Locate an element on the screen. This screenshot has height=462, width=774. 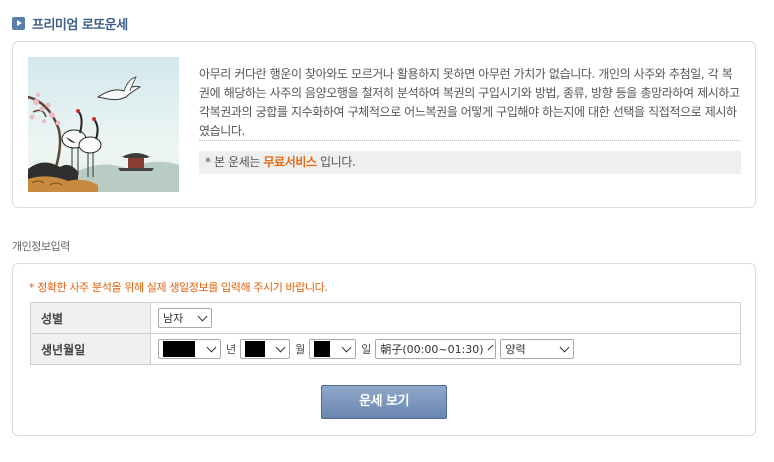
personal-info-table: 성별 남자 생년월일 년 월 일 朝子(00:00~01:30) 양력 is located at coordinates (385, 333).